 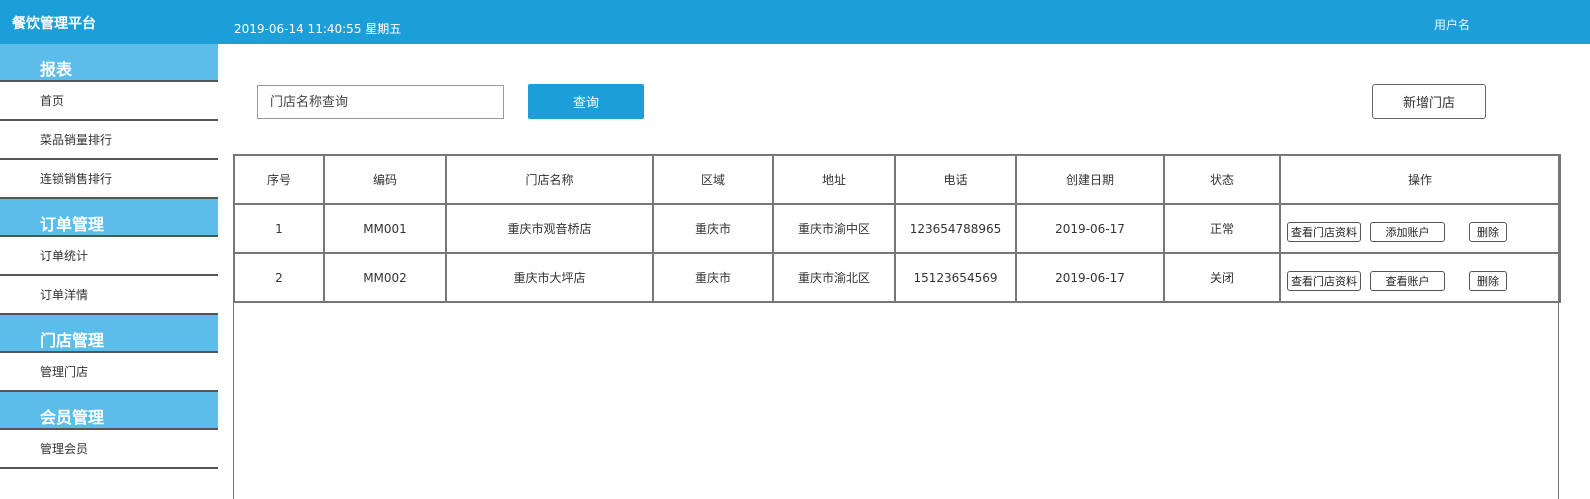 I want to click on cell-actions: 查看门店资料 查看账户 删除, so click(x=1420, y=277).